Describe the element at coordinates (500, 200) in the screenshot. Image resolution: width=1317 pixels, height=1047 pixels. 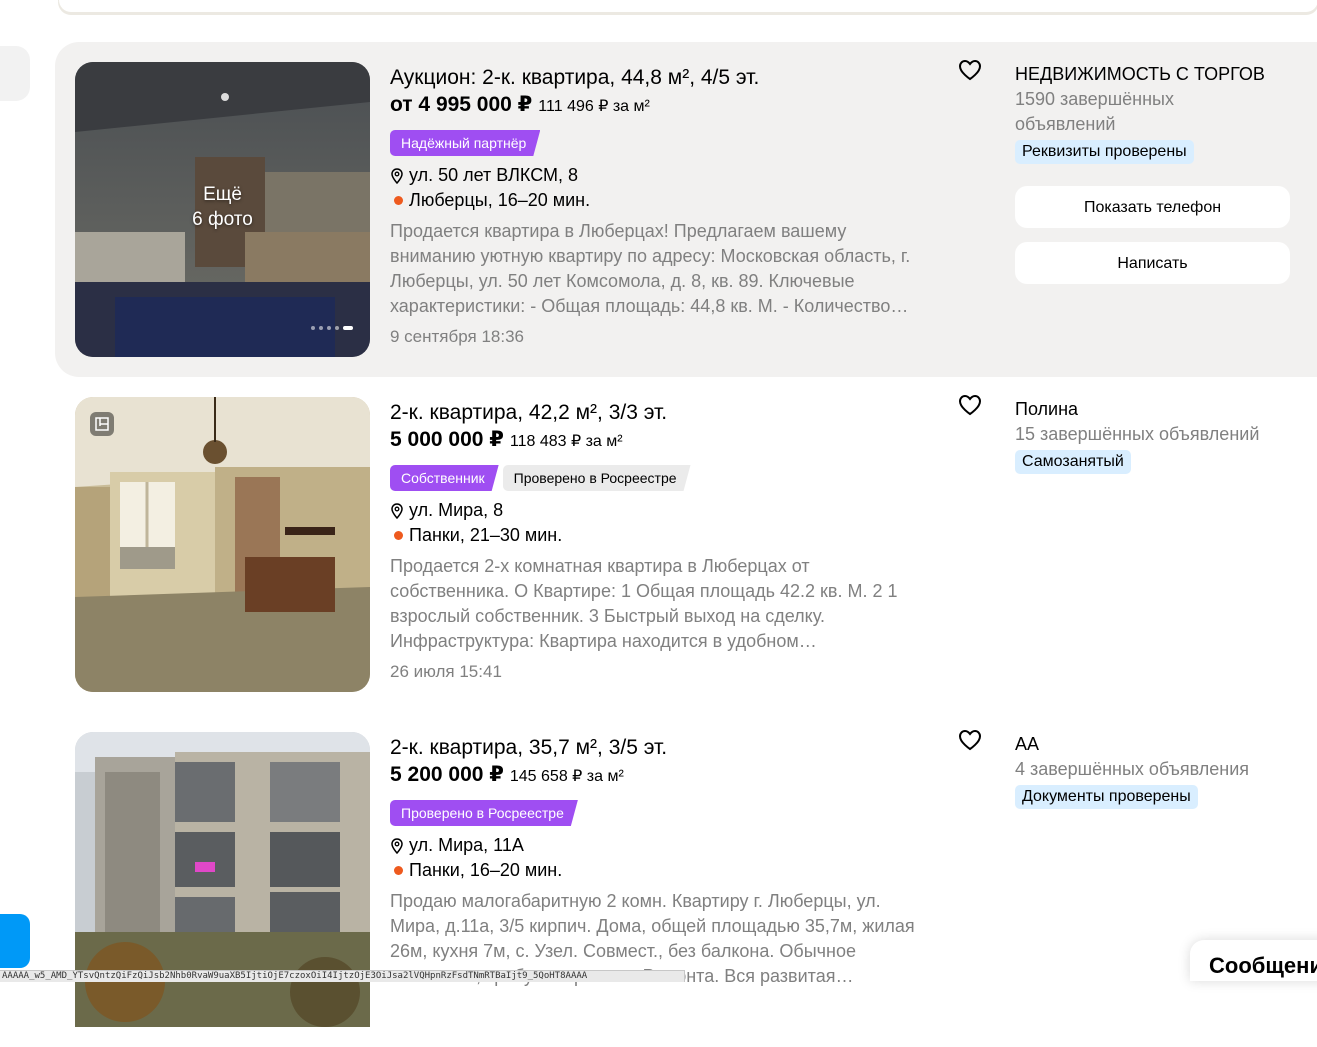
I see `metro-text: Люберцы, 16–20 мин.` at that location.